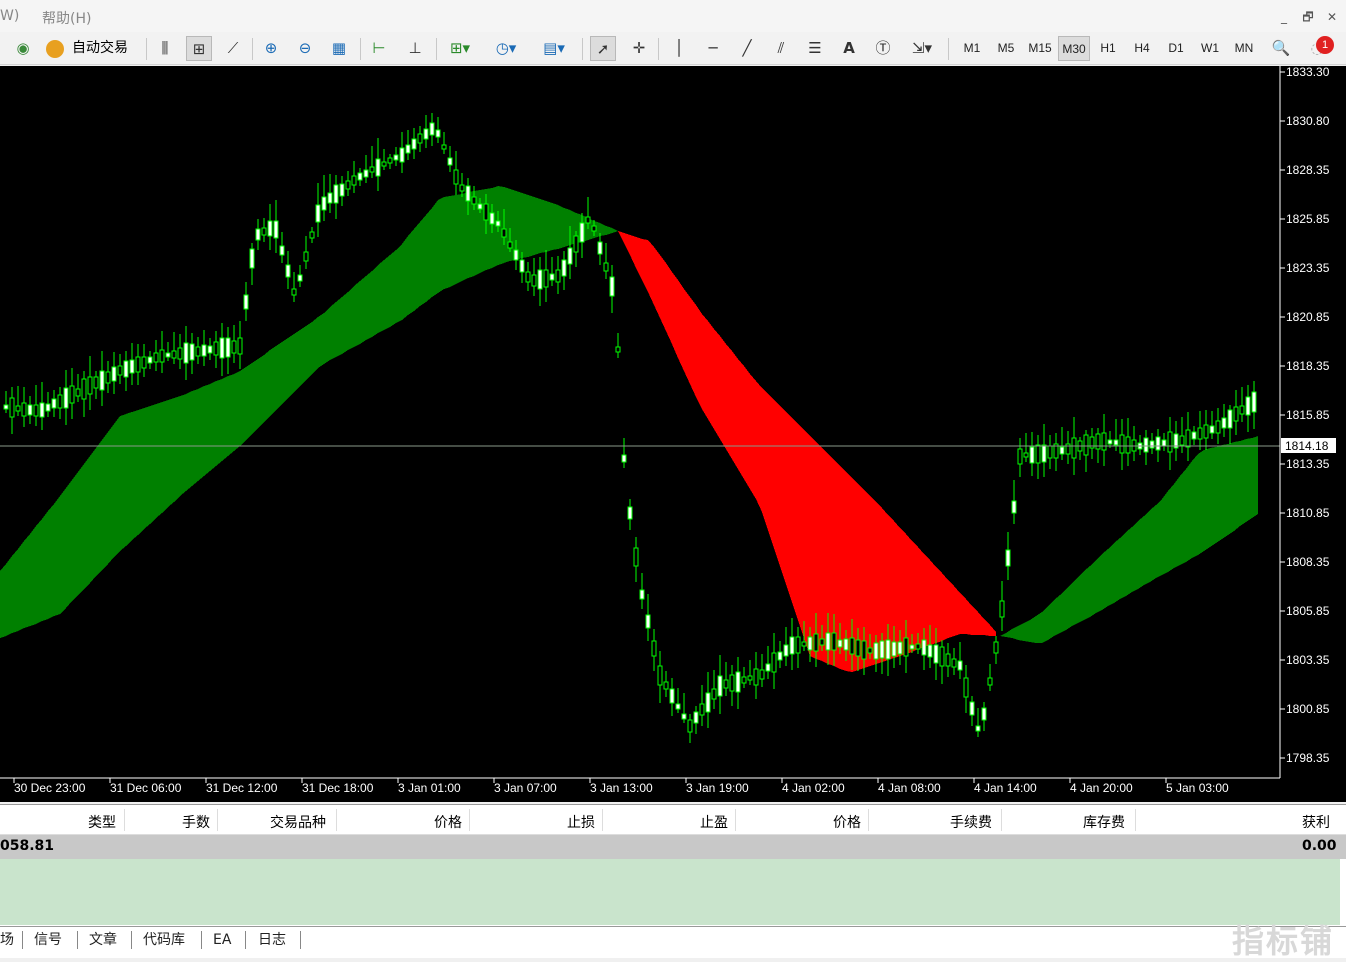 The image size is (1346, 962). I want to click on search-icon: 🔍, so click(1281, 48).